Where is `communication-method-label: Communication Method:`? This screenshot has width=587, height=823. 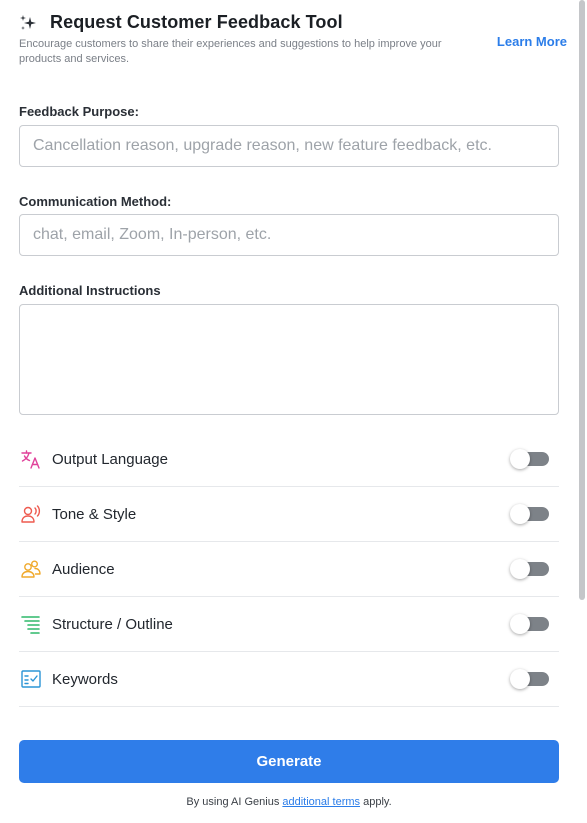
communication-method-label: Communication Method: is located at coordinates (95, 201).